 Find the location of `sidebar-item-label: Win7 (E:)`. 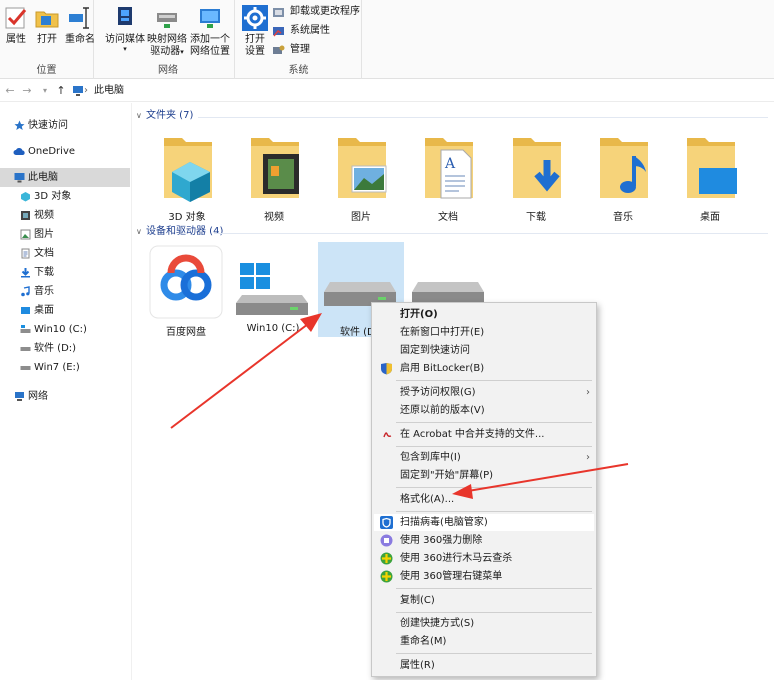

sidebar-item-label: Win7 (E:) is located at coordinates (57, 367).